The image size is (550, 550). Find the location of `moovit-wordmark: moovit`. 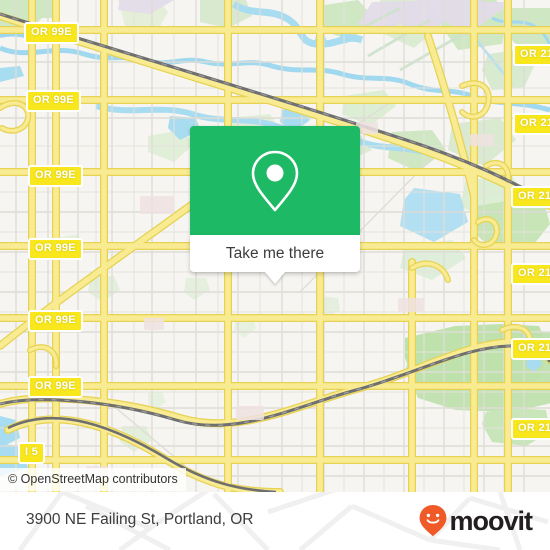

moovit-wordmark: moovit is located at coordinates (491, 520).